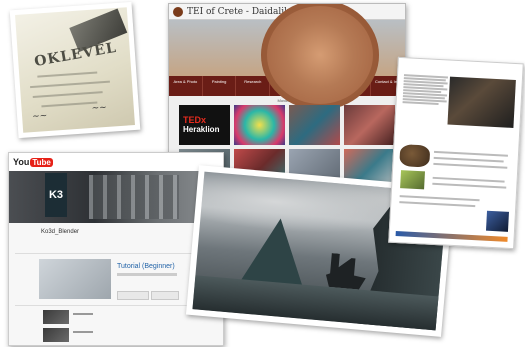  What do you see at coordinates (75, 279) in the screenshot?
I see `video-thumbnail` at bounding box center [75, 279].